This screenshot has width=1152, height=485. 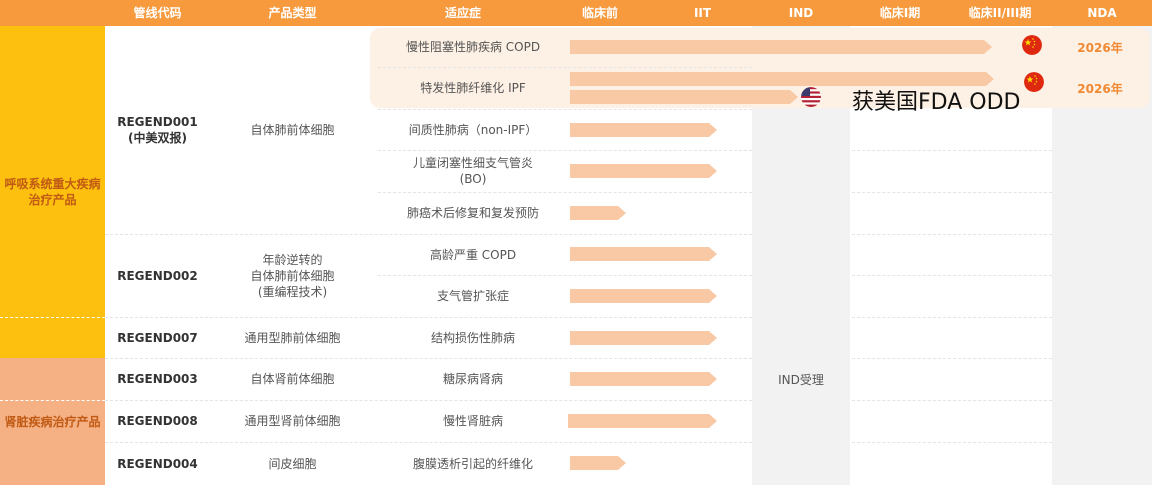 What do you see at coordinates (811, 97) in the screenshot?
I see `us-flag-icon` at bounding box center [811, 97].